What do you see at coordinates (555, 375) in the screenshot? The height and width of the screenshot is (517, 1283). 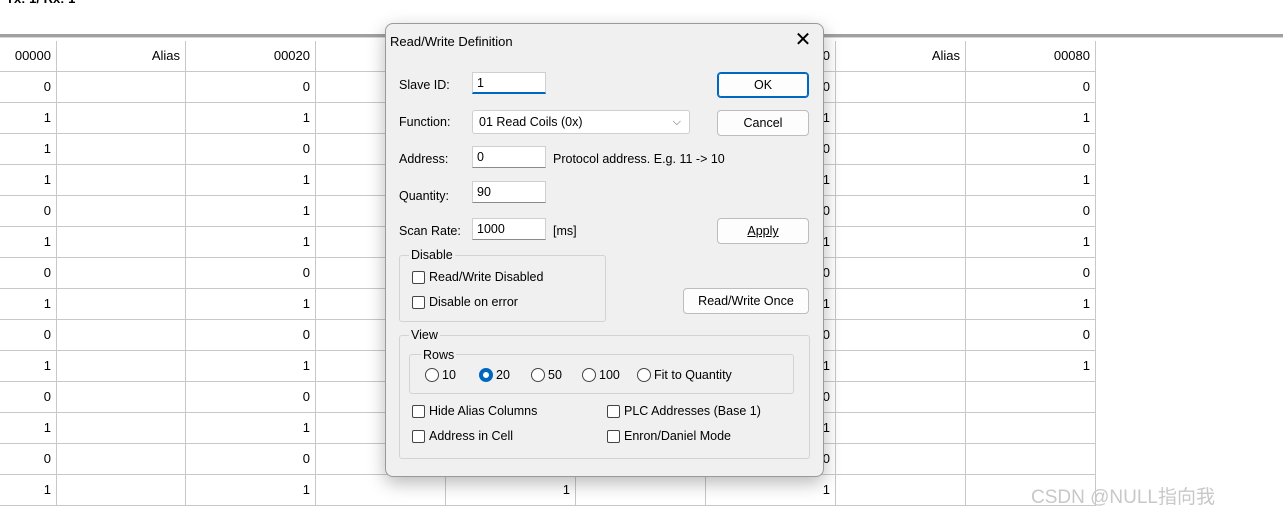 I see `rows-option-label: 50` at bounding box center [555, 375].